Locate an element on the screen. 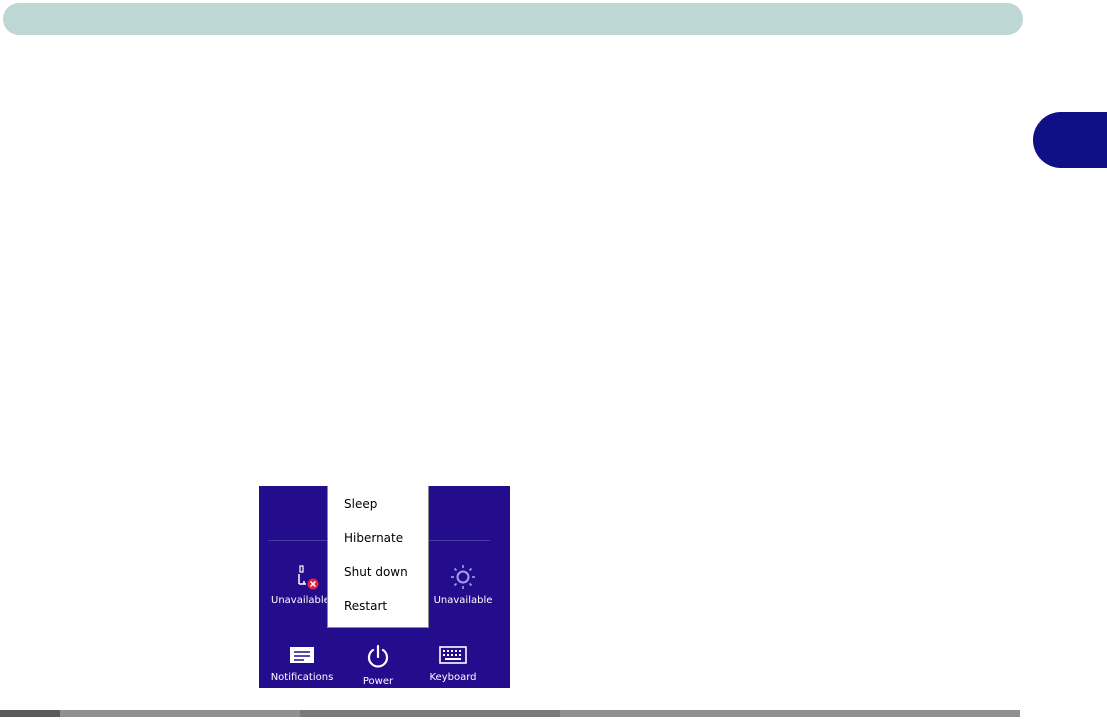 The image size is (1107, 721). brightness-icon is located at coordinates (463, 577).